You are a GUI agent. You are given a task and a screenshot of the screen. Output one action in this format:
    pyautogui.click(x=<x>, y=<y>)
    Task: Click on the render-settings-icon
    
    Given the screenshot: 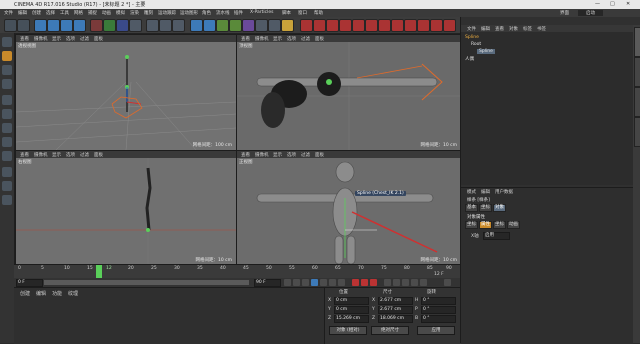 What is the action you would take?
    pyautogui.click(x=178, y=25)
    